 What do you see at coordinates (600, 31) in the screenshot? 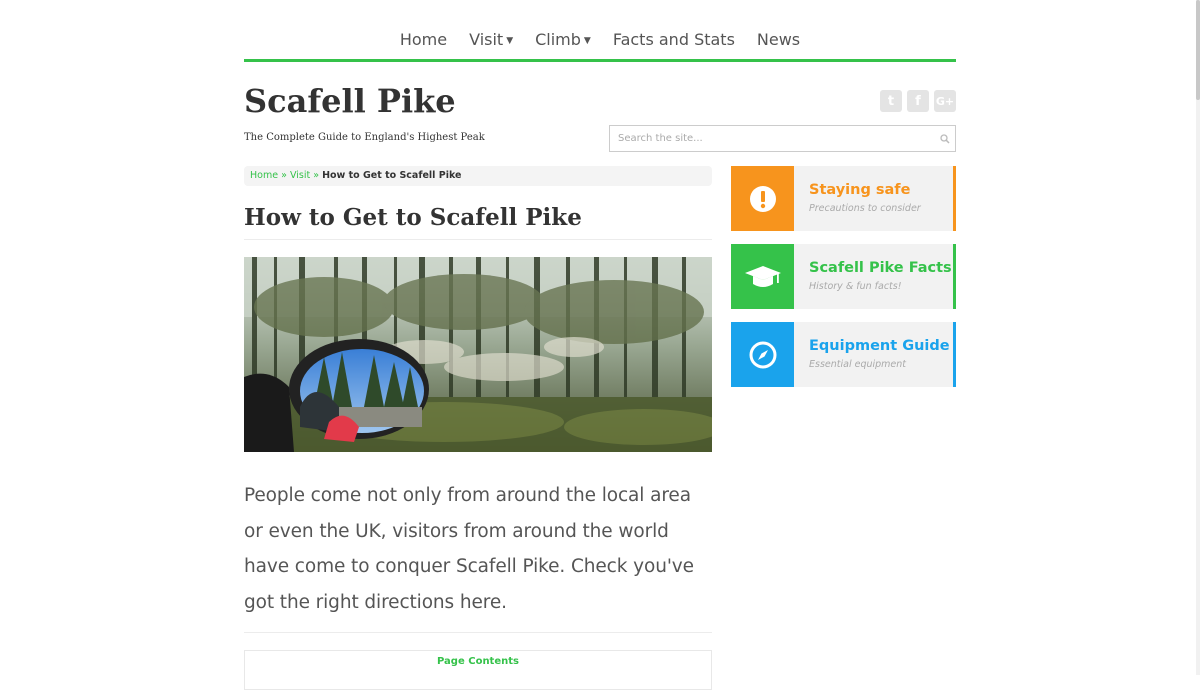
I see `main-nav: Home Visit ▼ Climb ▼ Facts and Stats News` at bounding box center [600, 31].